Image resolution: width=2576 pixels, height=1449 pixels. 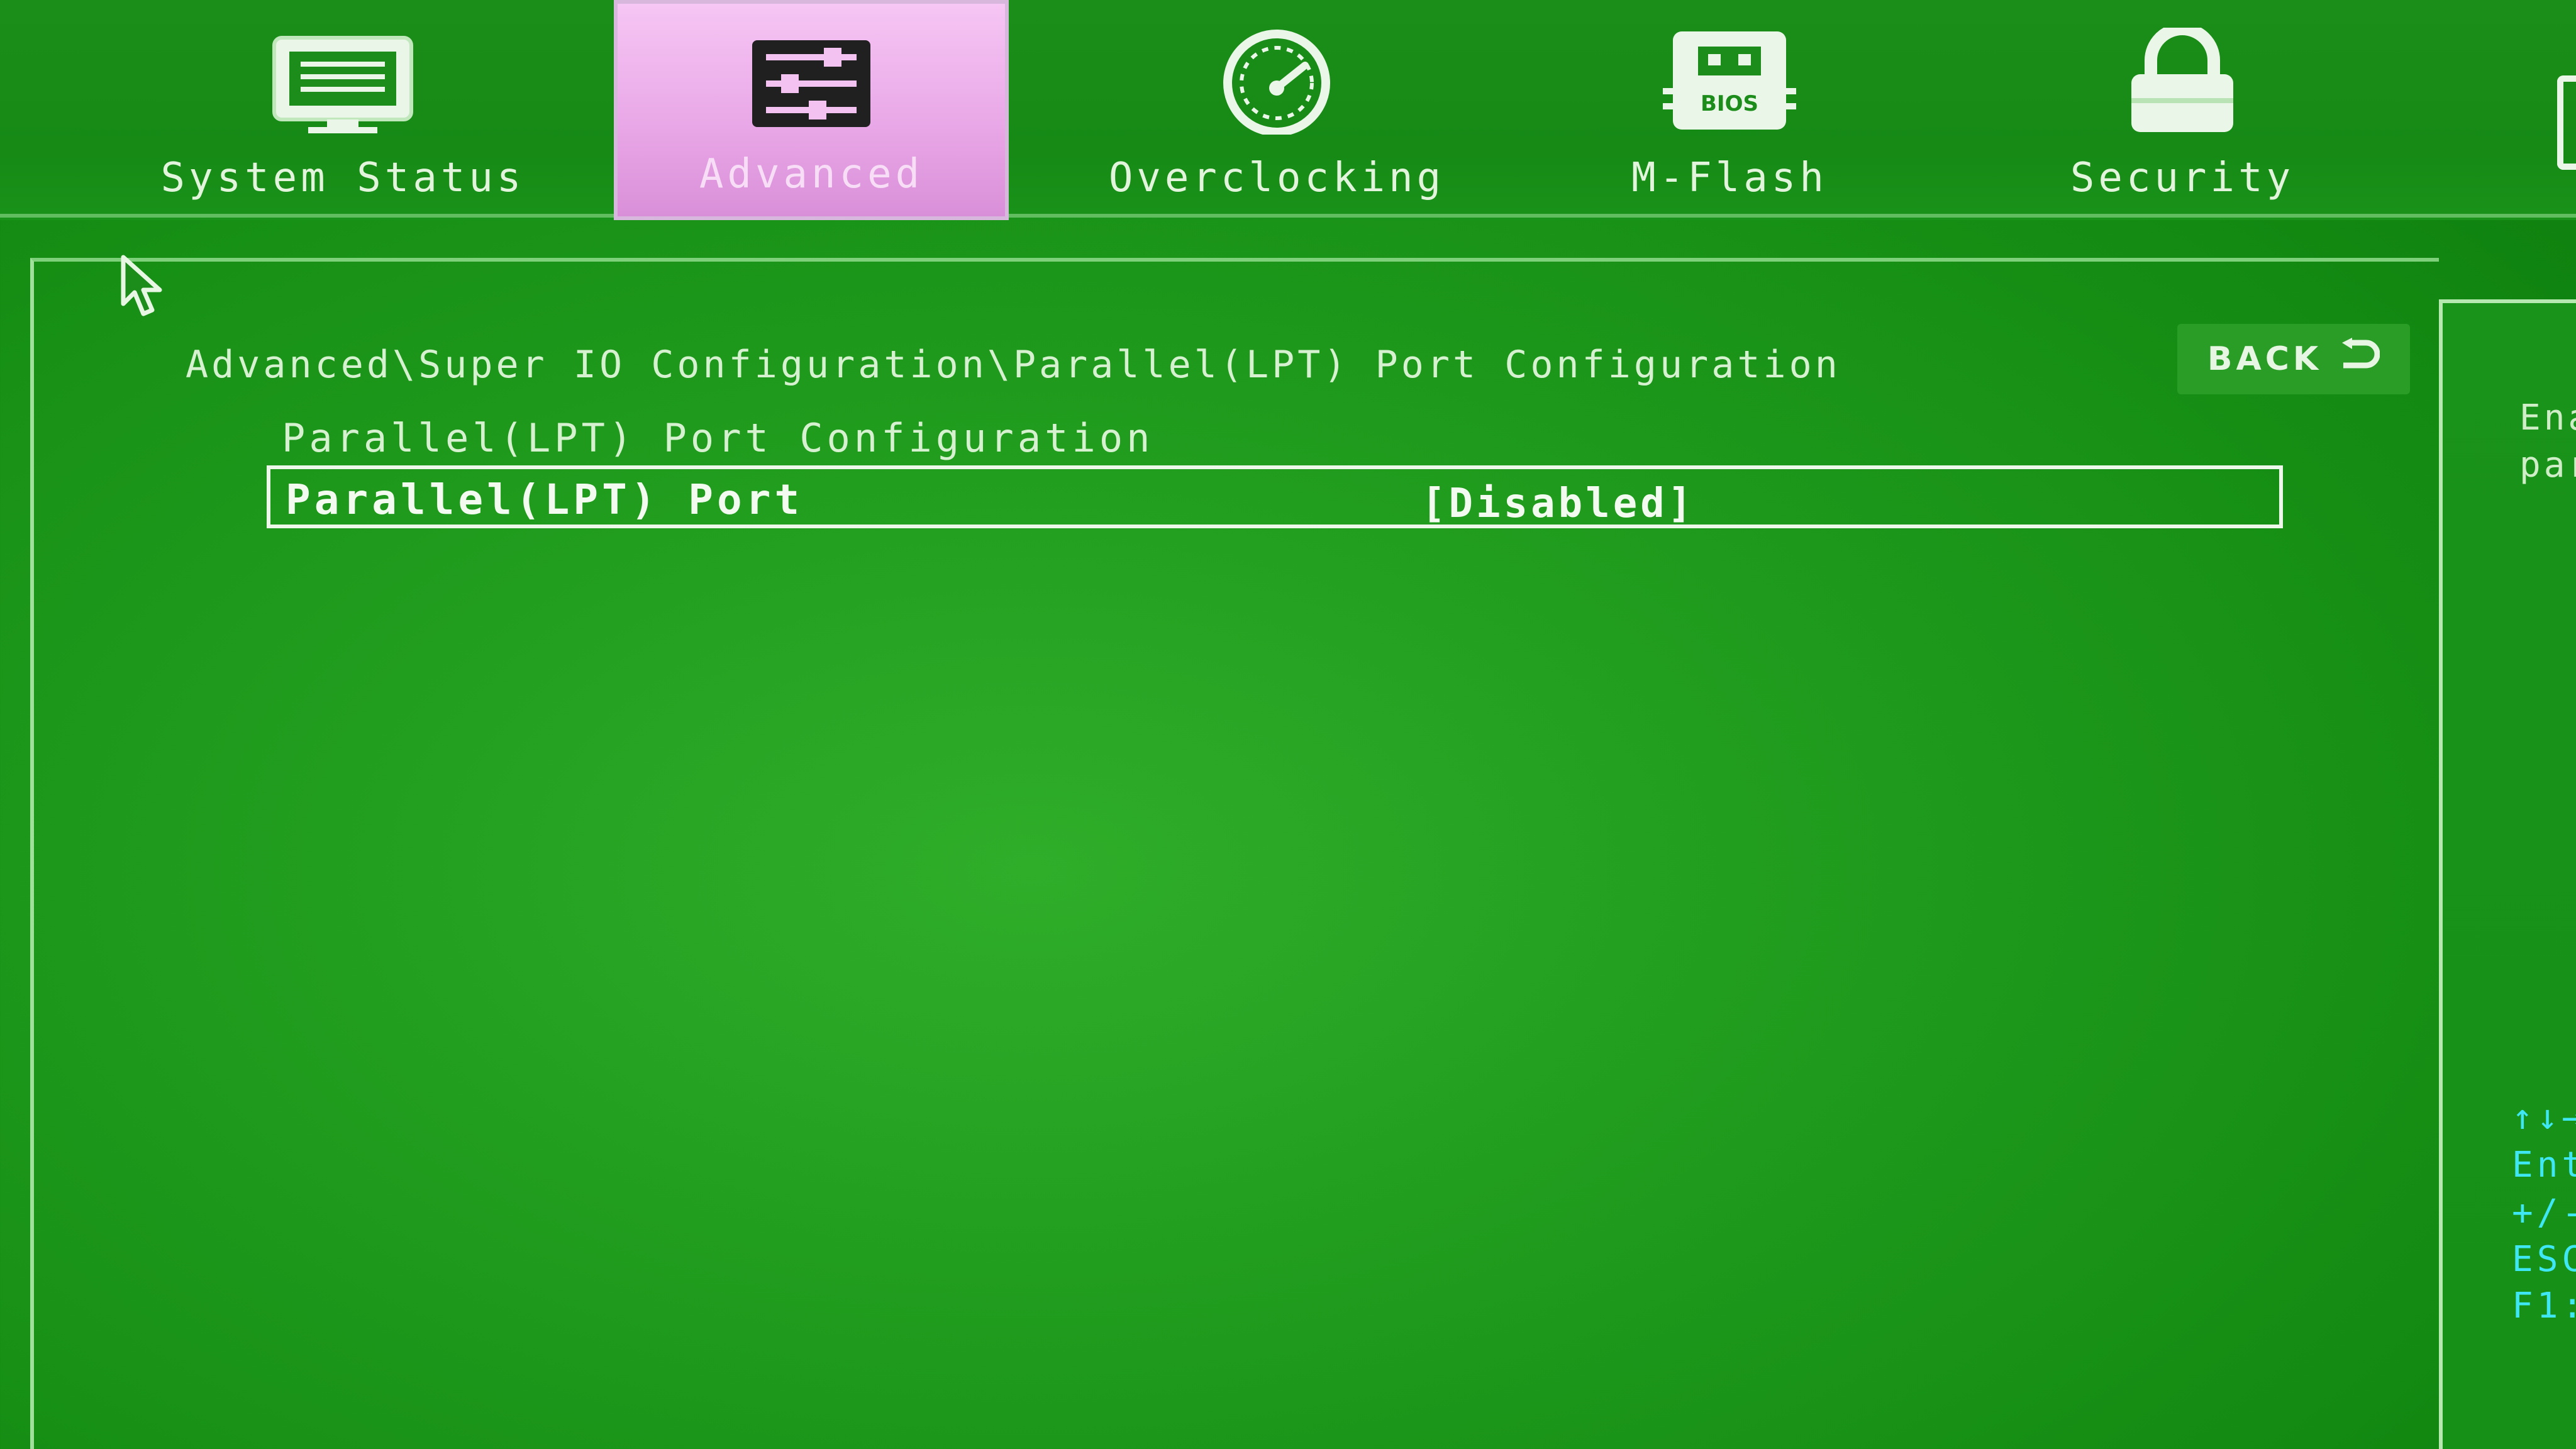 What do you see at coordinates (811, 174) in the screenshot?
I see `tab-label: Advanced` at bounding box center [811, 174].